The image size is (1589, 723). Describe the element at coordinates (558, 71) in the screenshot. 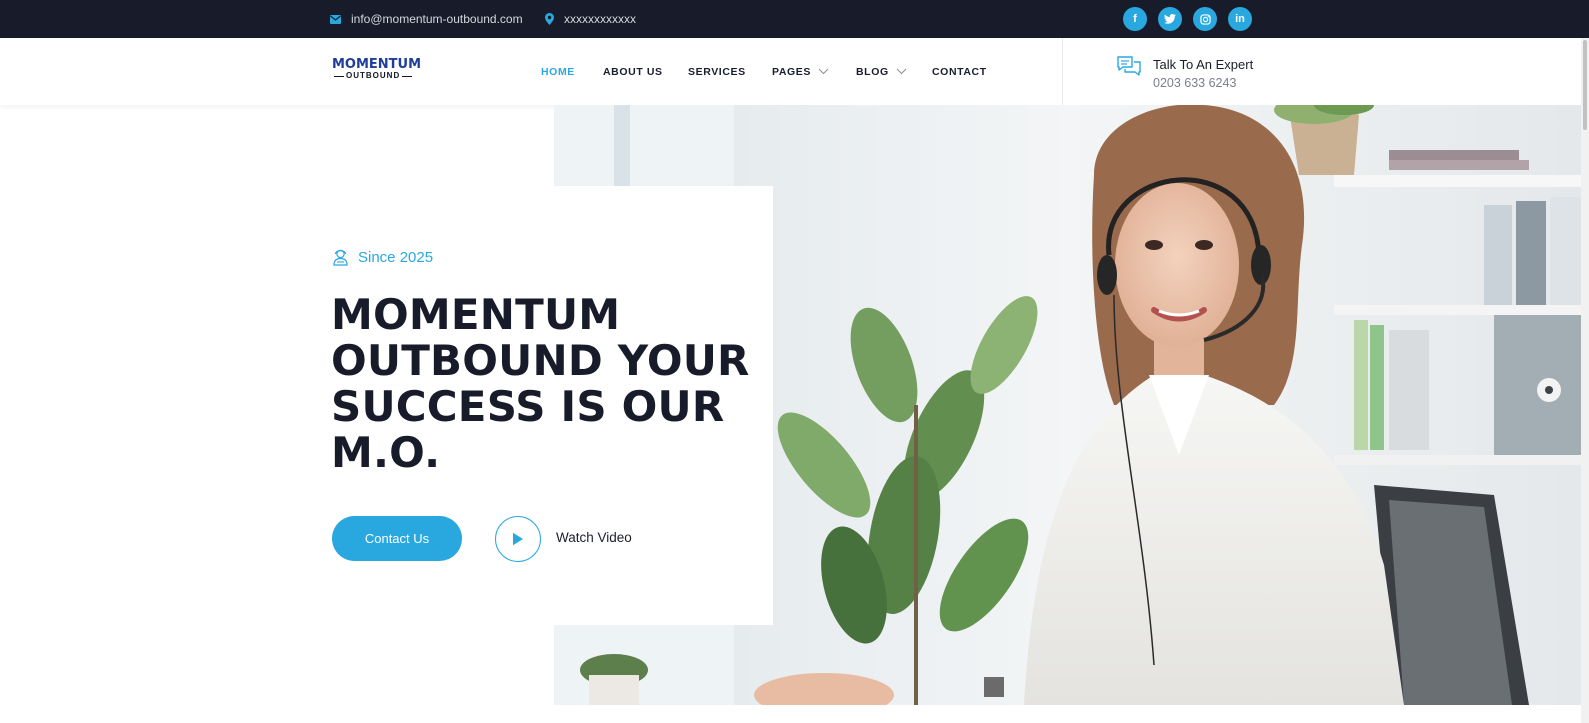

I see `nav-home: HOME` at that location.